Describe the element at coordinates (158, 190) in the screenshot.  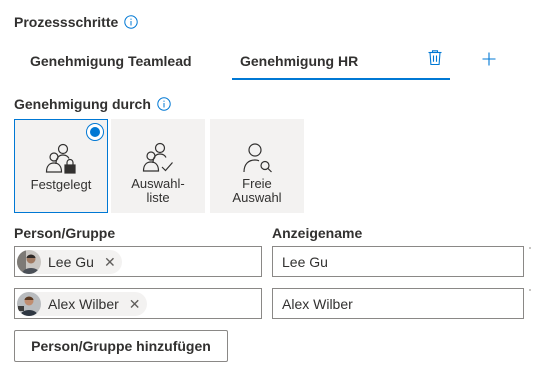
I see `option-label: Auswahl- liste` at that location.